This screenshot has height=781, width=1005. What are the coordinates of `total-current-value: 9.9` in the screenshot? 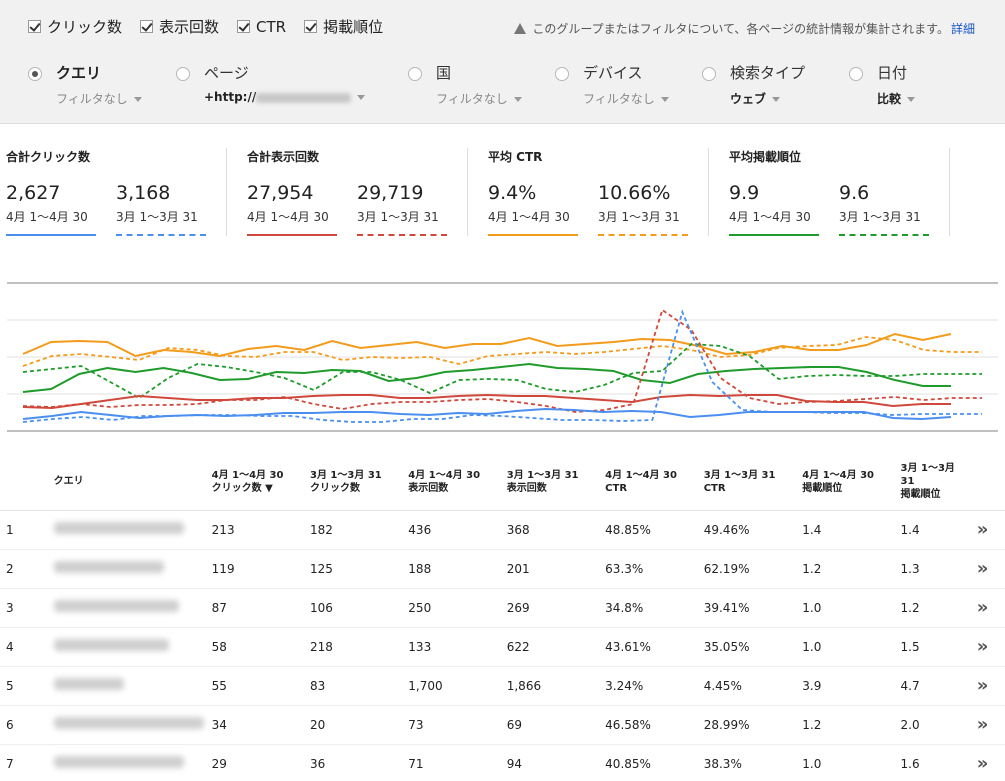 It's located at (744, 193).